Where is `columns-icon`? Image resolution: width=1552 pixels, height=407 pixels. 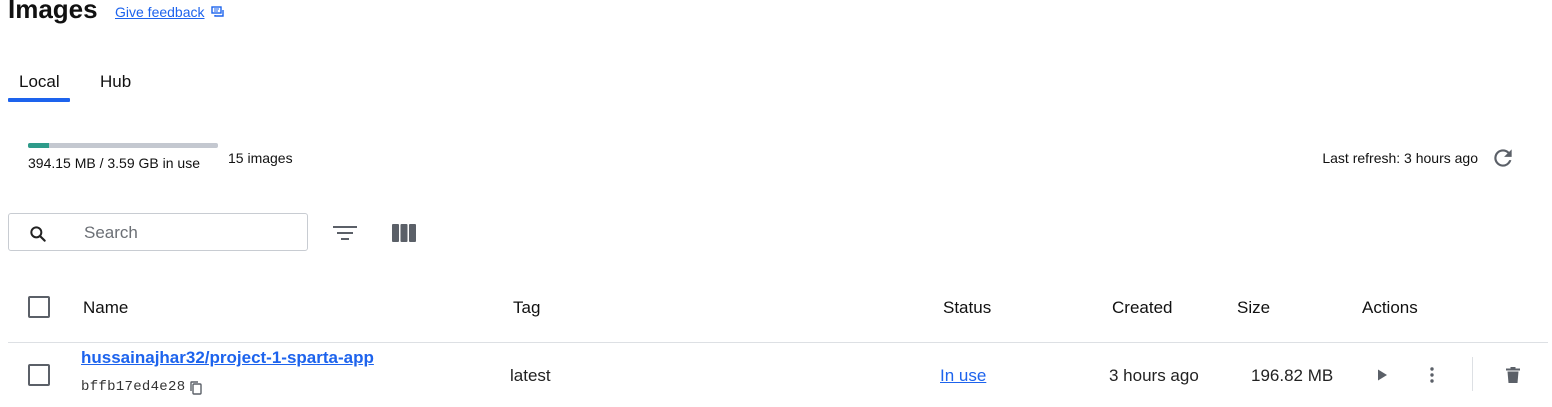 columns-icon is located at coordinates (404, 233).